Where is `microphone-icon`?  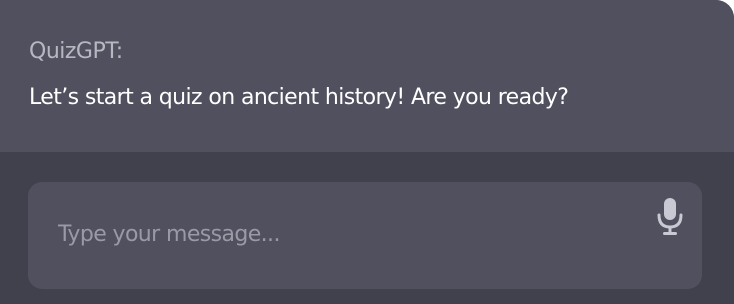
microphone-icon is located at coordinates (670, 216).